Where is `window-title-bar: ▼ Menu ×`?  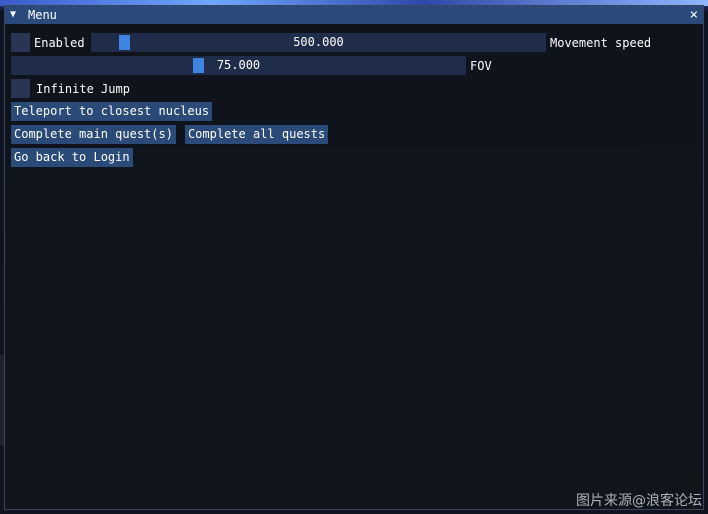
window-title-bar: ▼ Menu × is located at coordinates (354, 15).